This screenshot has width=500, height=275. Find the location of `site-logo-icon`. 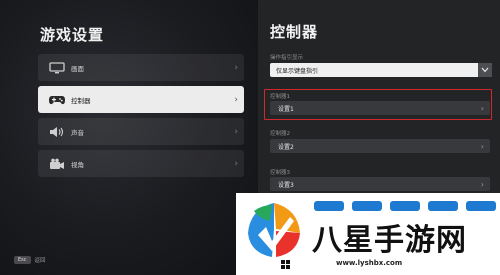

site-logo-icon is located at coordinates (274, 230).